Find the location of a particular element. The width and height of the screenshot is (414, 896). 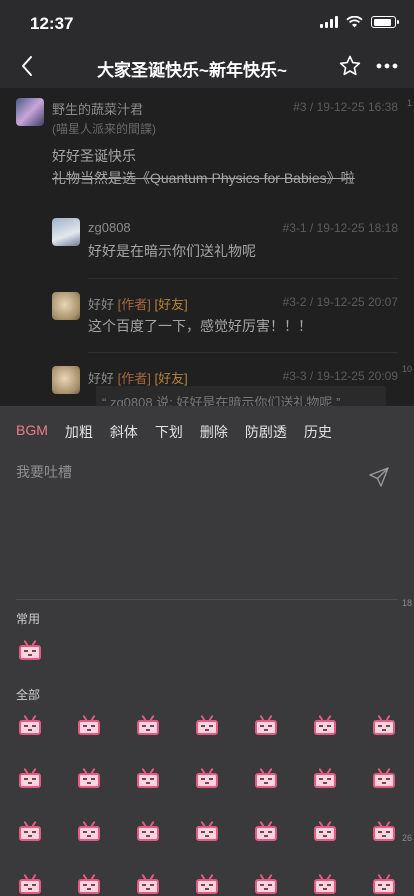

italic-button: 斜体 is located at coordinates (124, 432).